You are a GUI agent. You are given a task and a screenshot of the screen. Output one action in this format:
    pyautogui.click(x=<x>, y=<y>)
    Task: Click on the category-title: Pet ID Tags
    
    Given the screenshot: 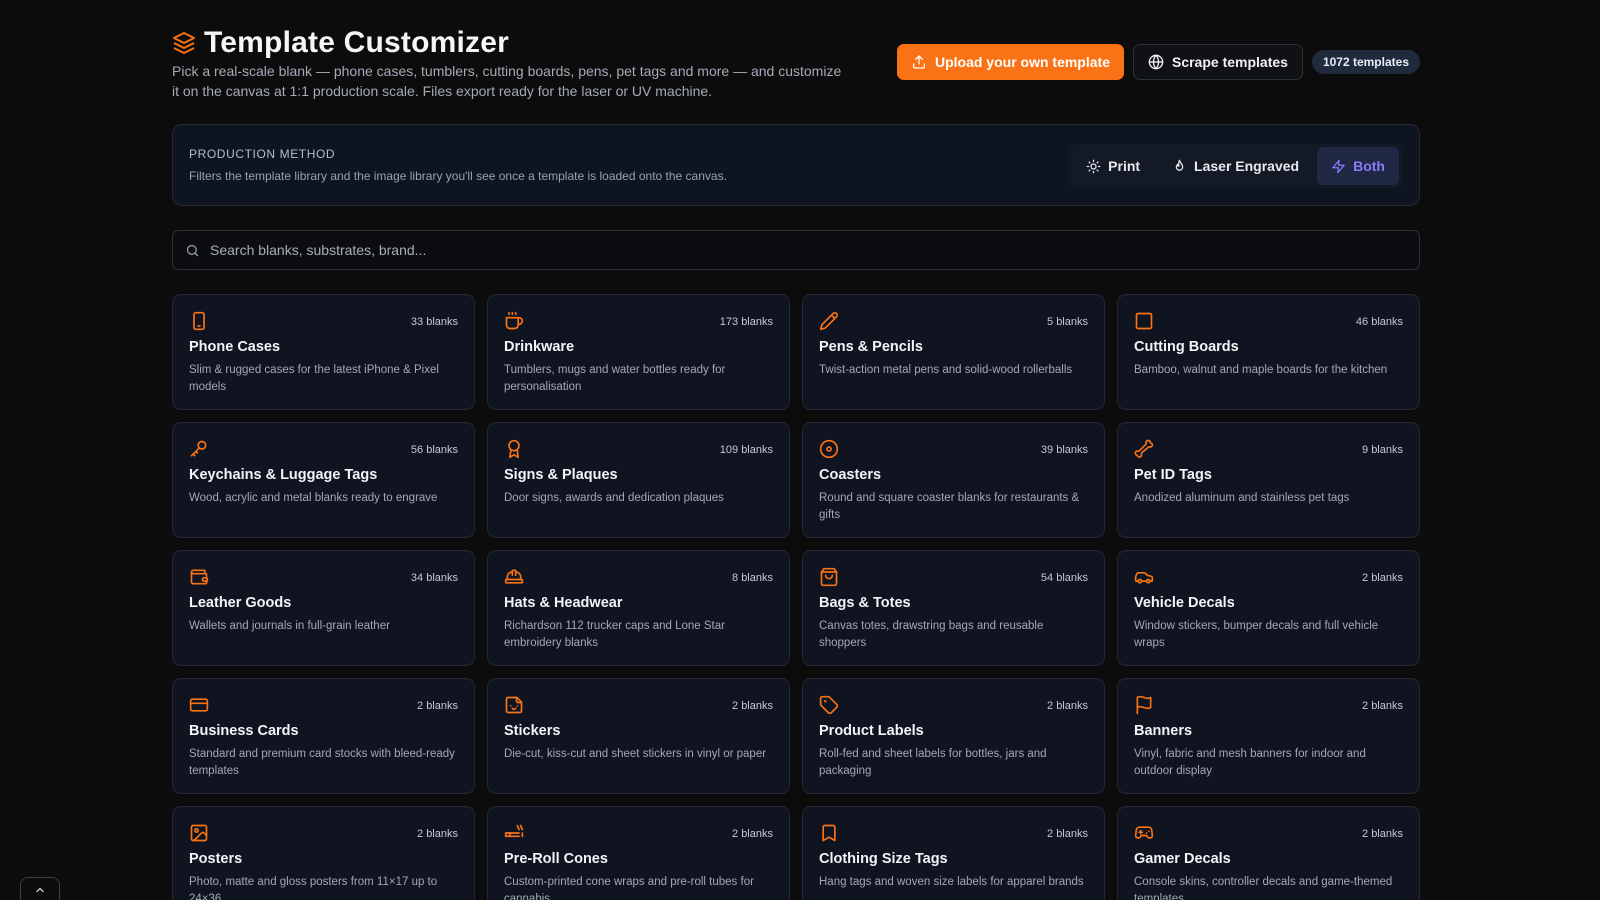 What is the action you would take?
    pyautogui.click(x=1173, y=475)
    